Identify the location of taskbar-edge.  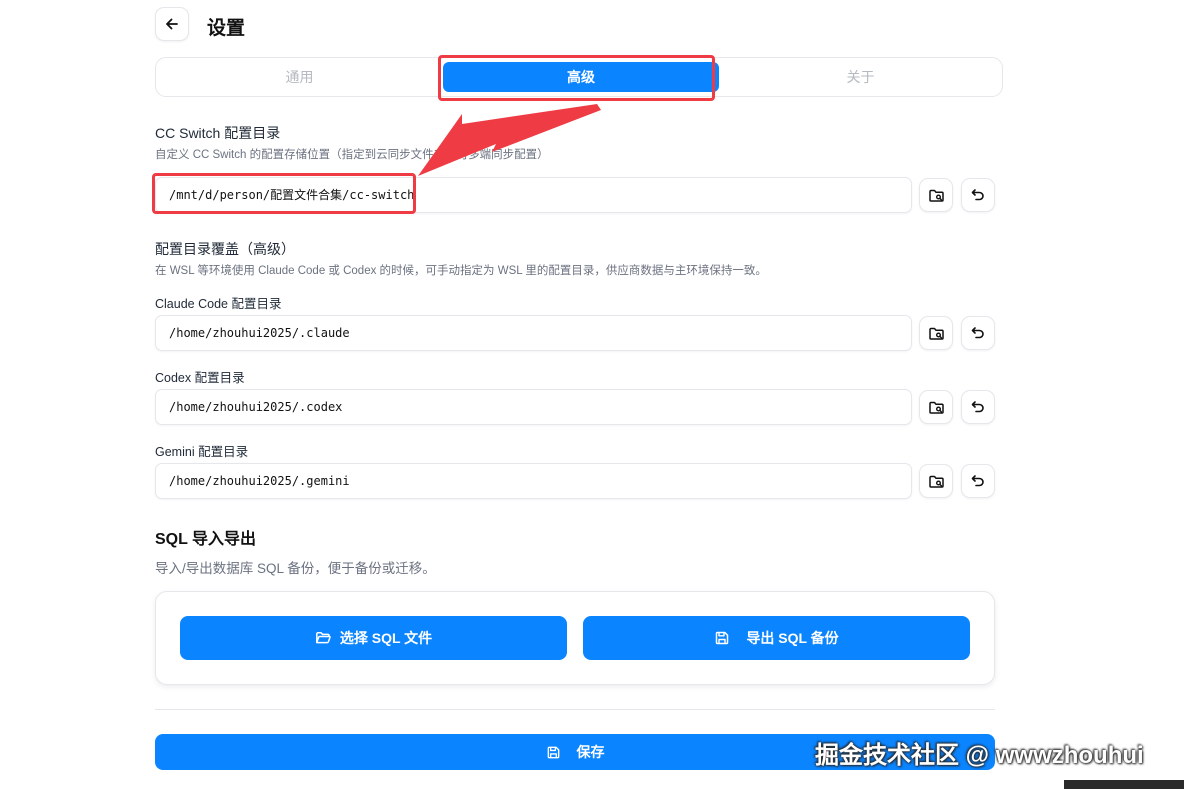
(1124, 784).